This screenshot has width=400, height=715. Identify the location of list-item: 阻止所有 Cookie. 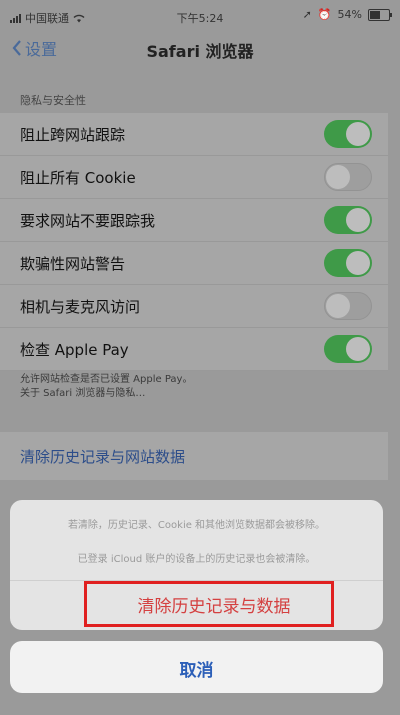
(194, 177).